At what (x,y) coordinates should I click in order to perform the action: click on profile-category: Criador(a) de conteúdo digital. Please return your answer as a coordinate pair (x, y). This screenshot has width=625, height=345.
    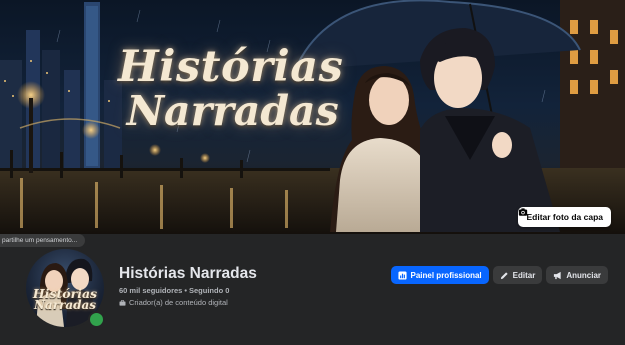
    Looking at the image, I should click on (173, 302).